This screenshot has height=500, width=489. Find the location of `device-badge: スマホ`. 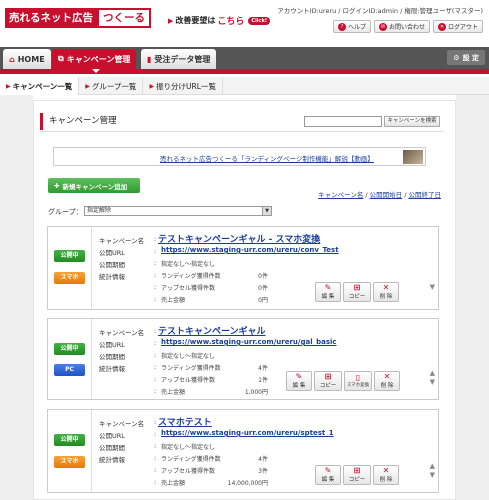

device-badge: スマホ is located at coordinates (69, 462).